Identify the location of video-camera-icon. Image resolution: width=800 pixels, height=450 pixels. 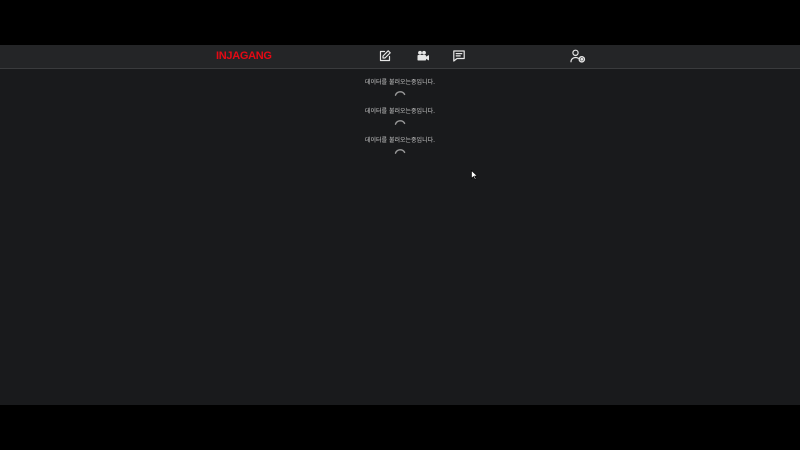
(423, 56).